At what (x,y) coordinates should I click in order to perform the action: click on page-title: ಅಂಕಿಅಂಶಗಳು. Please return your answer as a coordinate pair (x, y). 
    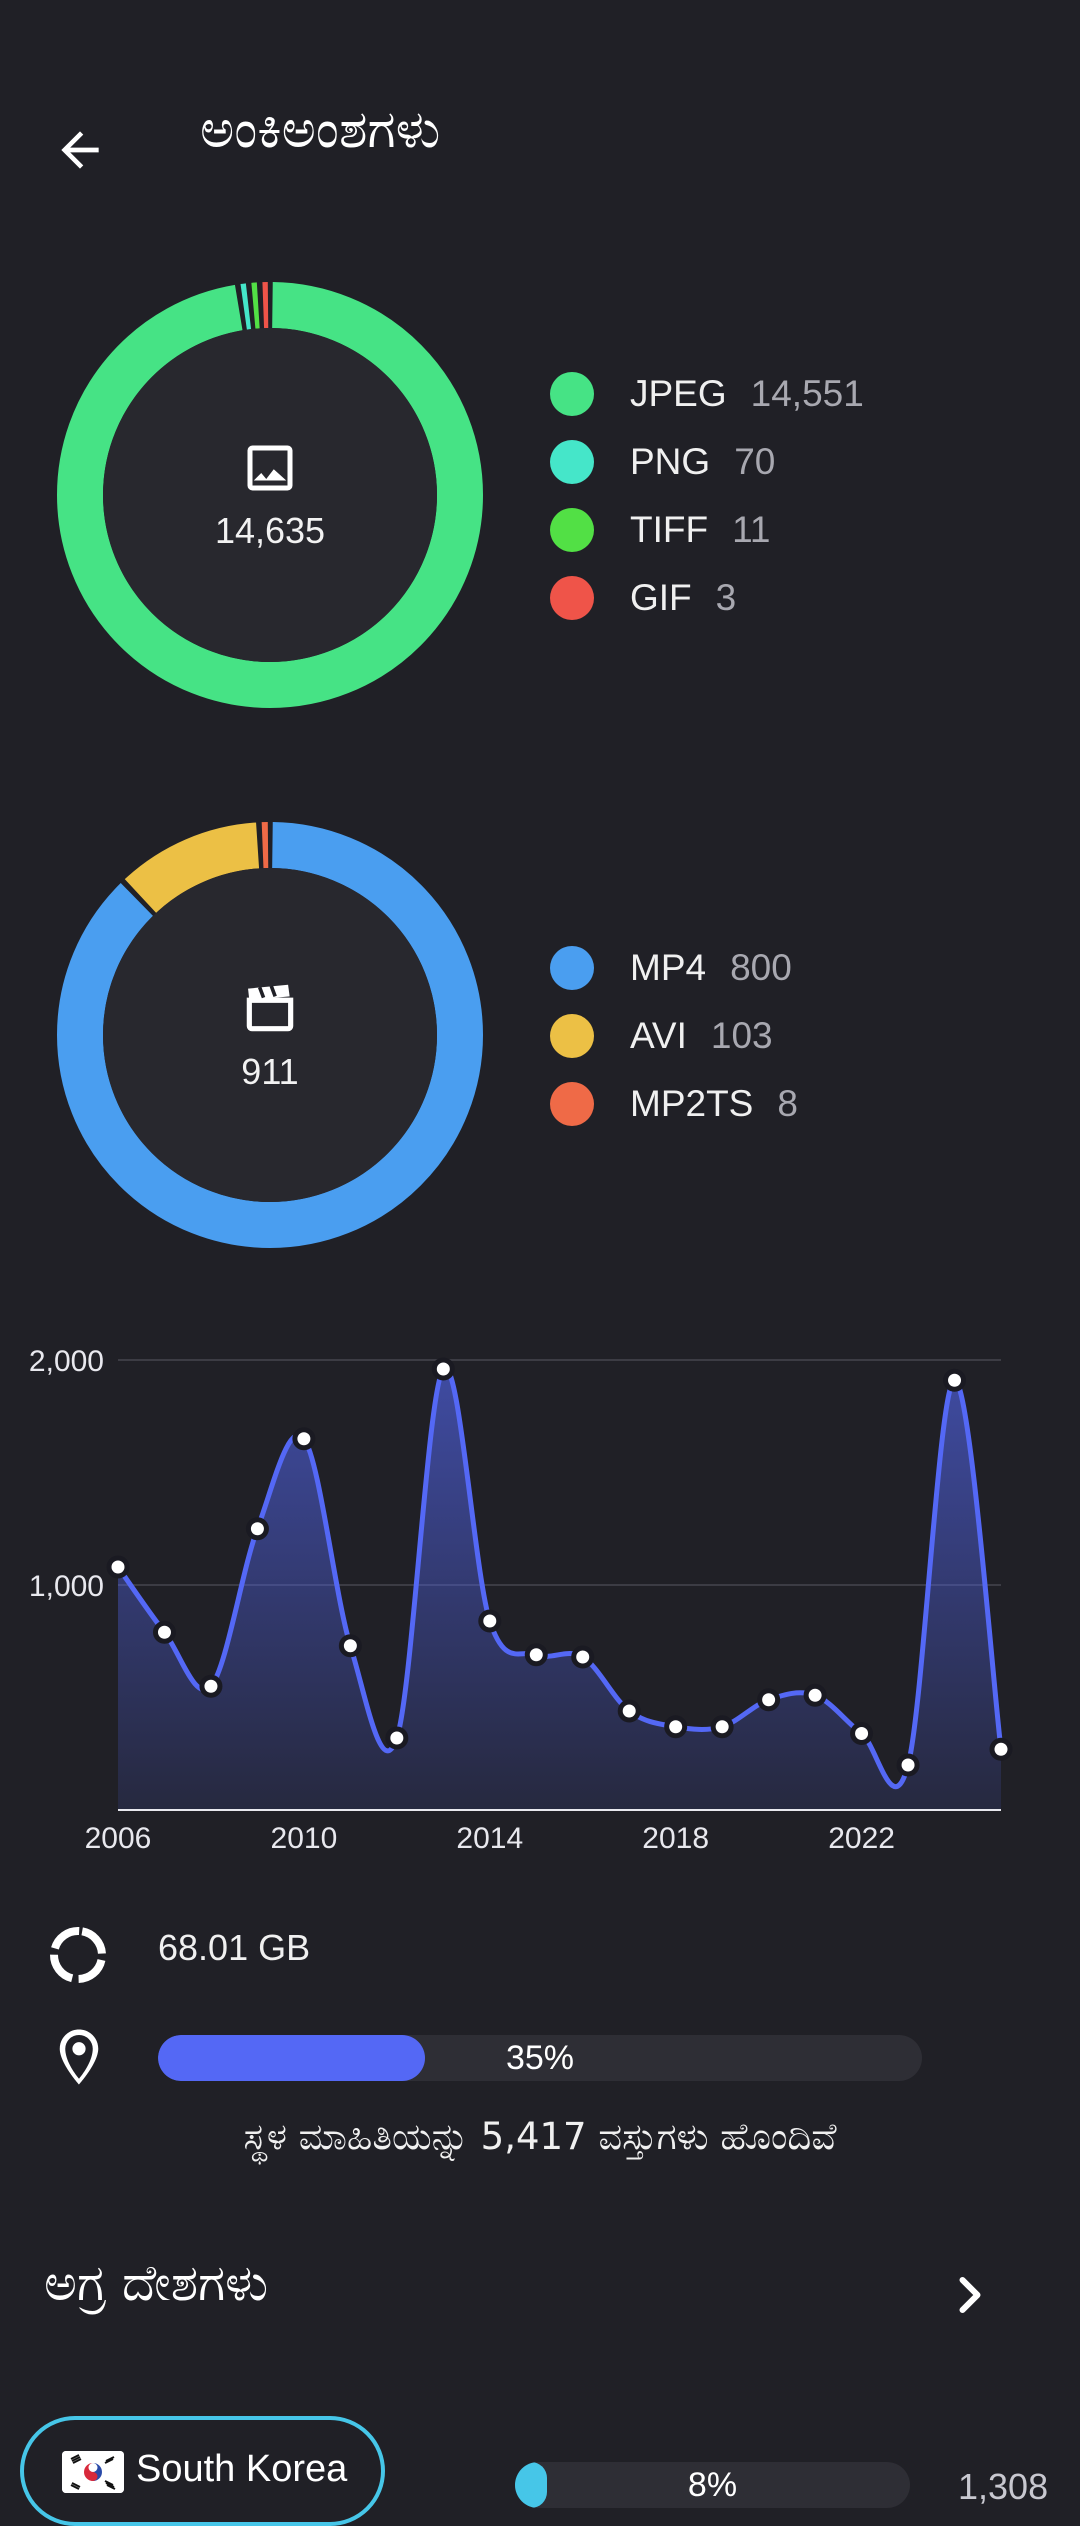
    Looking at the image, I should click on (320, 130).